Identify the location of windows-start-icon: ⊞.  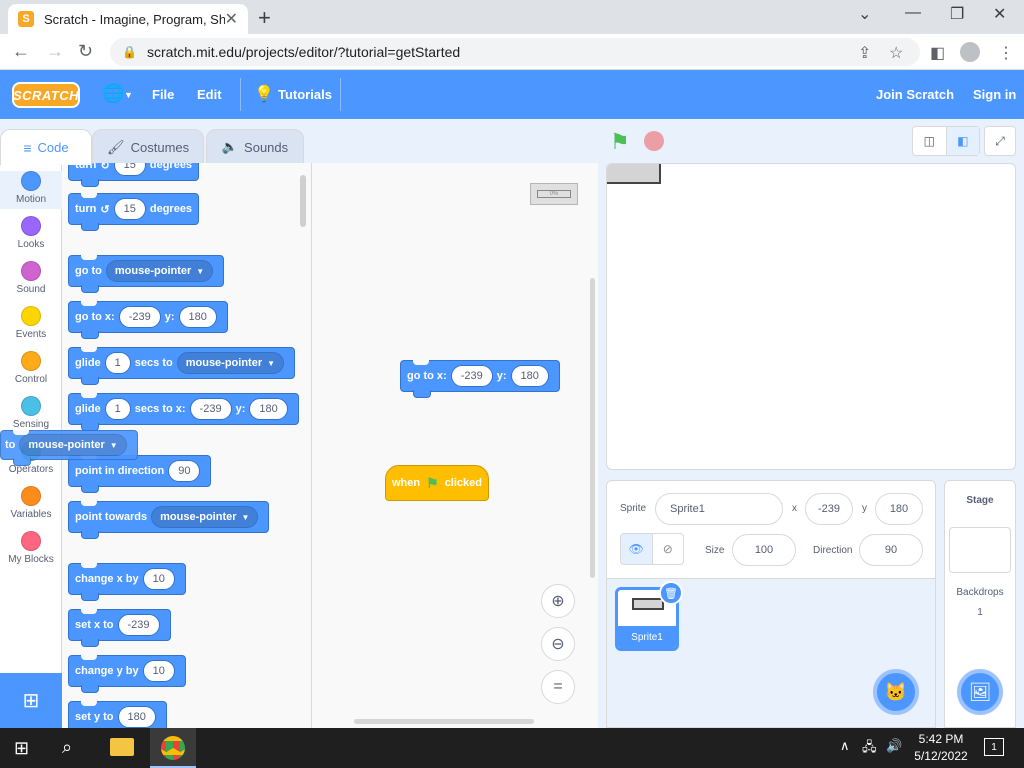
(21, 748).